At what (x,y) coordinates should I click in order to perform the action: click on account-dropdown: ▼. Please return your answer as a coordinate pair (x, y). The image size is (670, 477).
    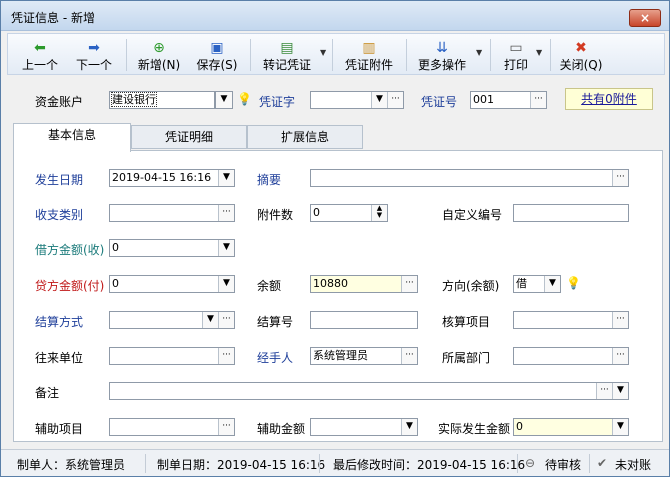
    Looking at the image, I should click on (224, 100).